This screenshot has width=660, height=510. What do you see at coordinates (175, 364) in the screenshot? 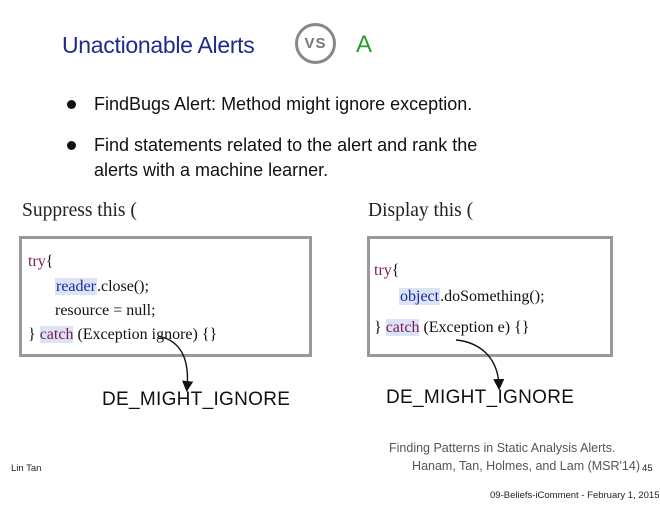
I see `suppress-arrow` at bounding box center [175, 364].